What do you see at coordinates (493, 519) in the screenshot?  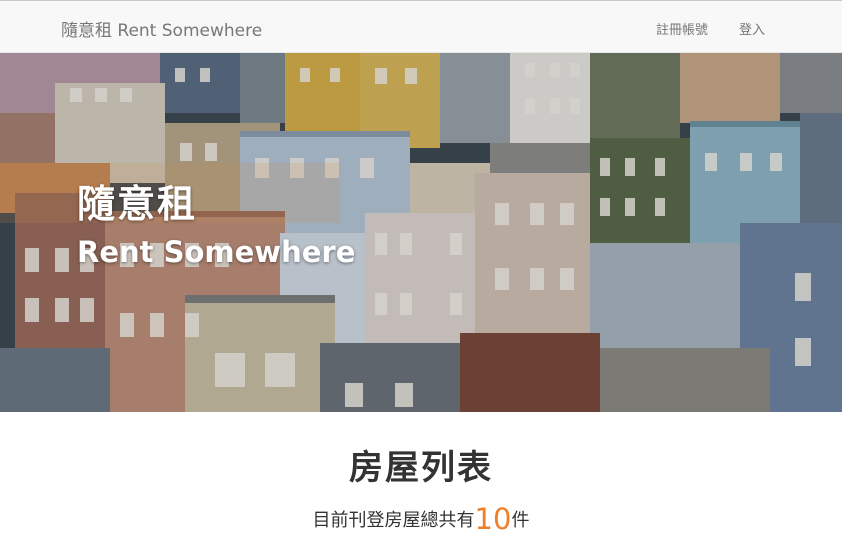 I see `listing-count-number: 10` at bounding box center [493, 519].